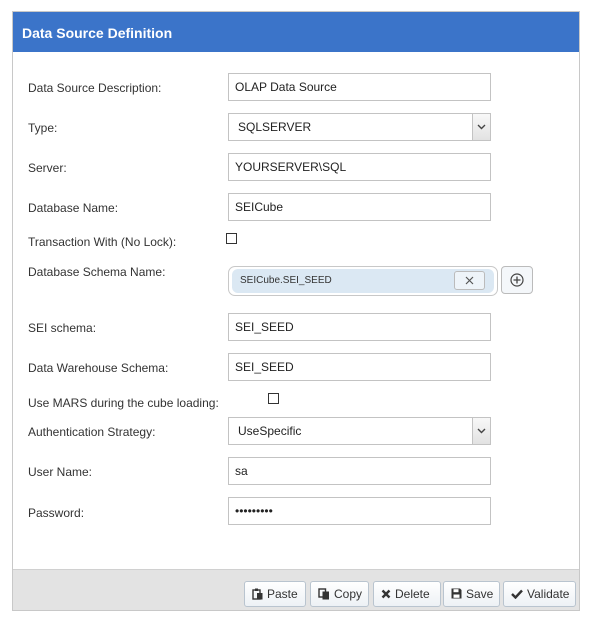 The height and width of the screenshot is (618, 593). Describe the element at coordinates (323, 594) in the screenshot. I see `copy-icon` at that location.